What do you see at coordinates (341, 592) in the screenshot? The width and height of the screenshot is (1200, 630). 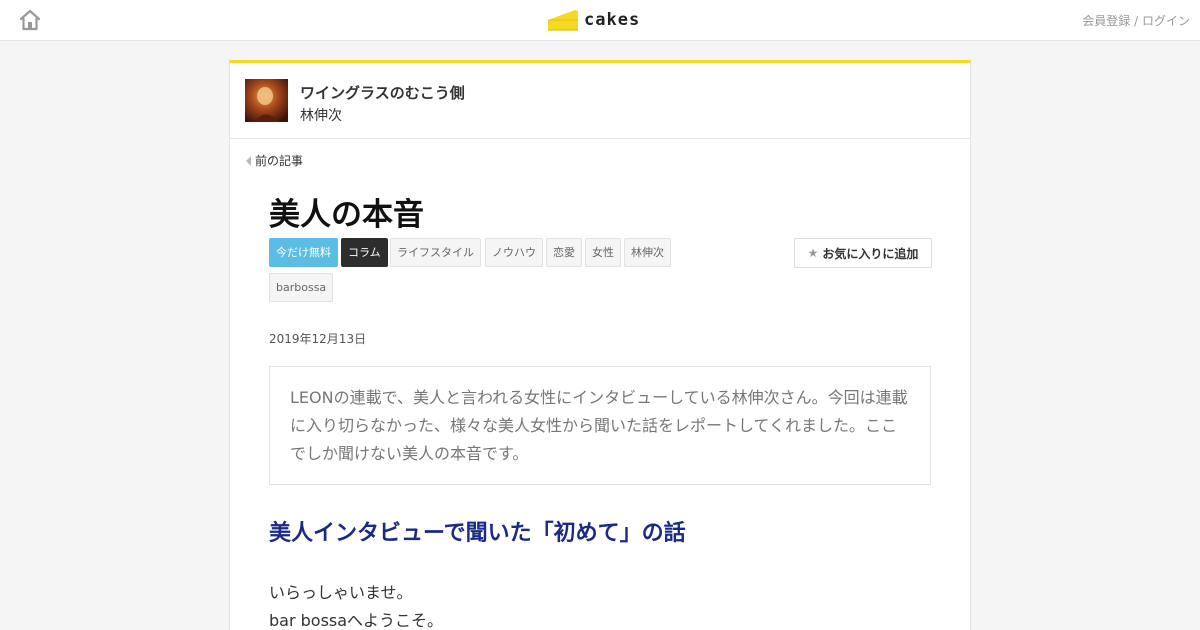 I see `body-paragraph: いらっしゃいませ。` at bounding box center [341, 592].